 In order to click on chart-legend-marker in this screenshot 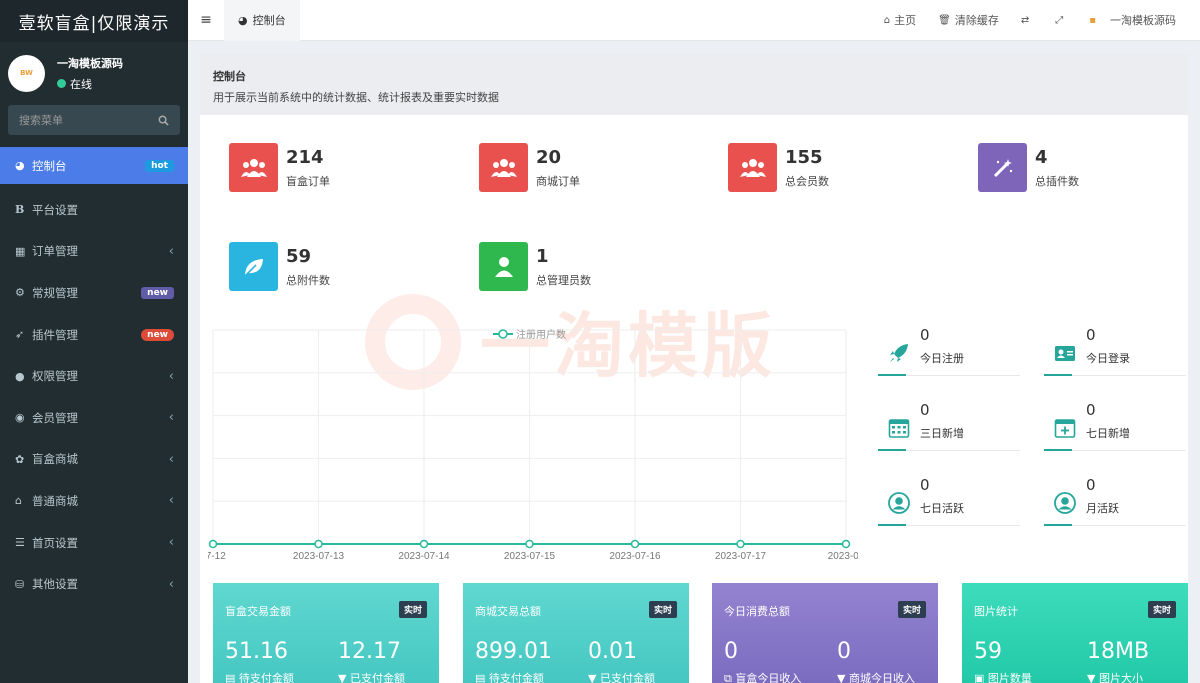, I will do `click(503, 334)`.